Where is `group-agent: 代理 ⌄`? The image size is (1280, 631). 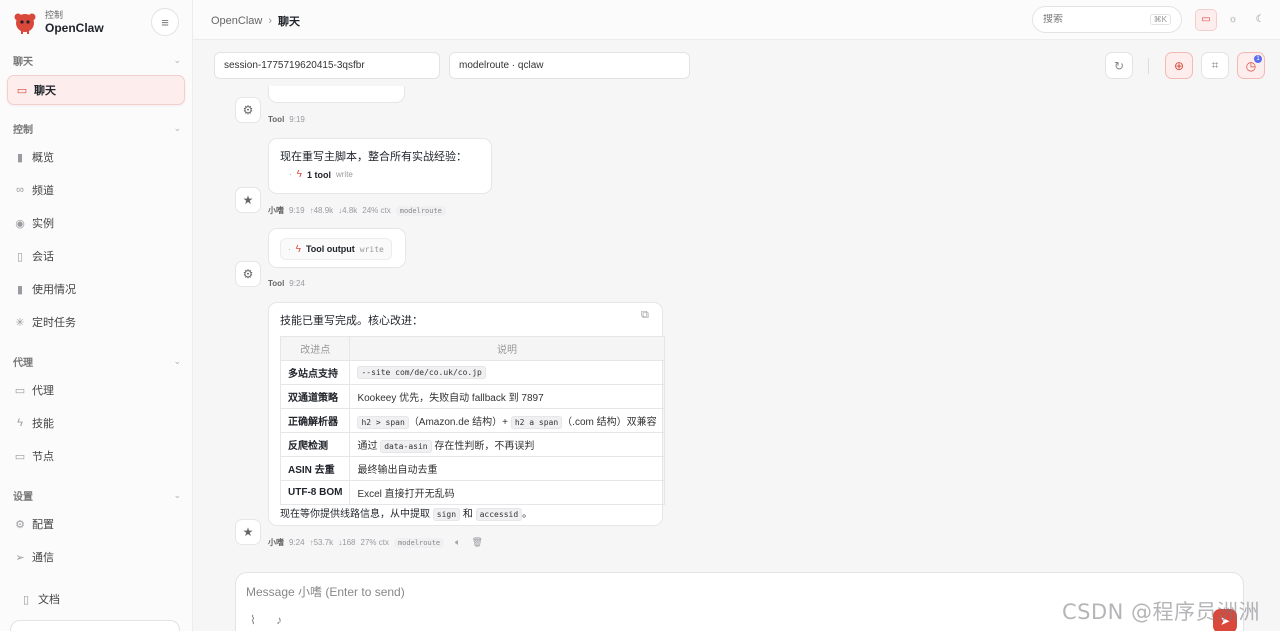 group-agent: 代理 ⌄ is located at coordinates (97, 361).